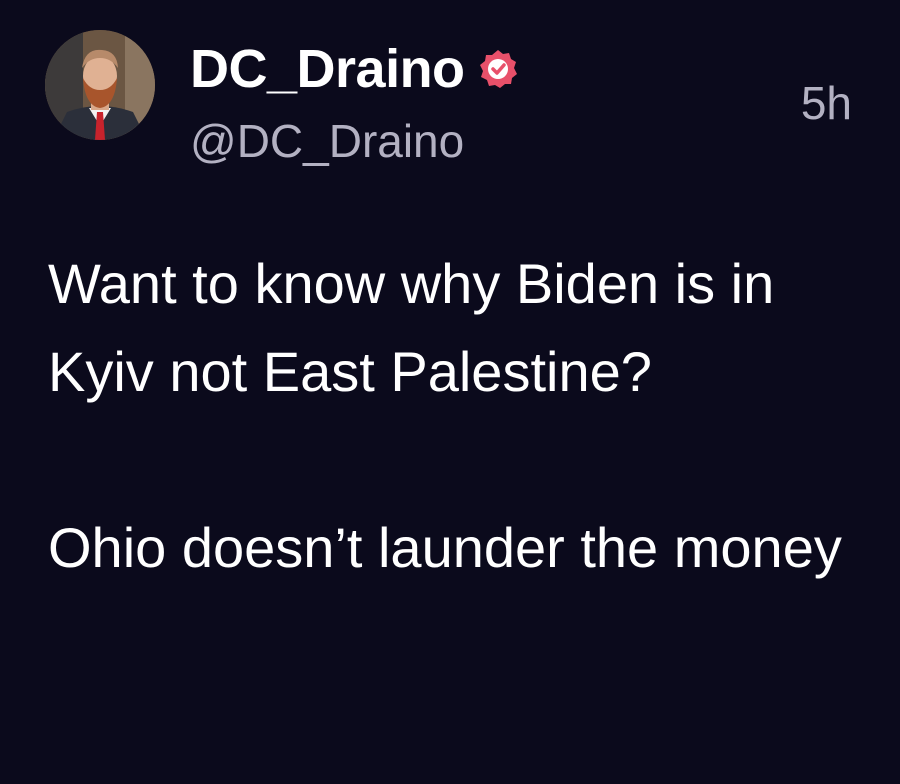 The width and height of the screenshot is (900, 784). Describe the element at coordinates (498, 69) in the screenshot. I see `verified-badge-icon` at that location.